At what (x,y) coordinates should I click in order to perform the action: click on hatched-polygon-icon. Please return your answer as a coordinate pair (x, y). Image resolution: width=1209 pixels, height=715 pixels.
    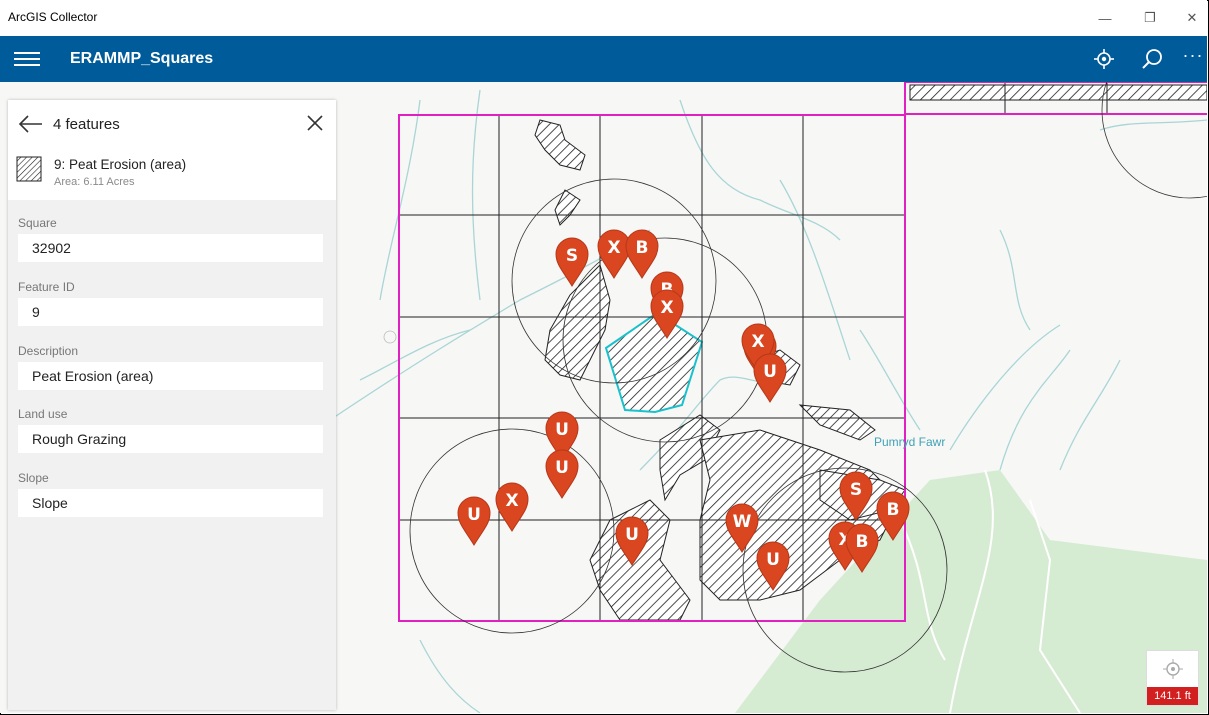
    Looking at the image, I should click on (29, 169).